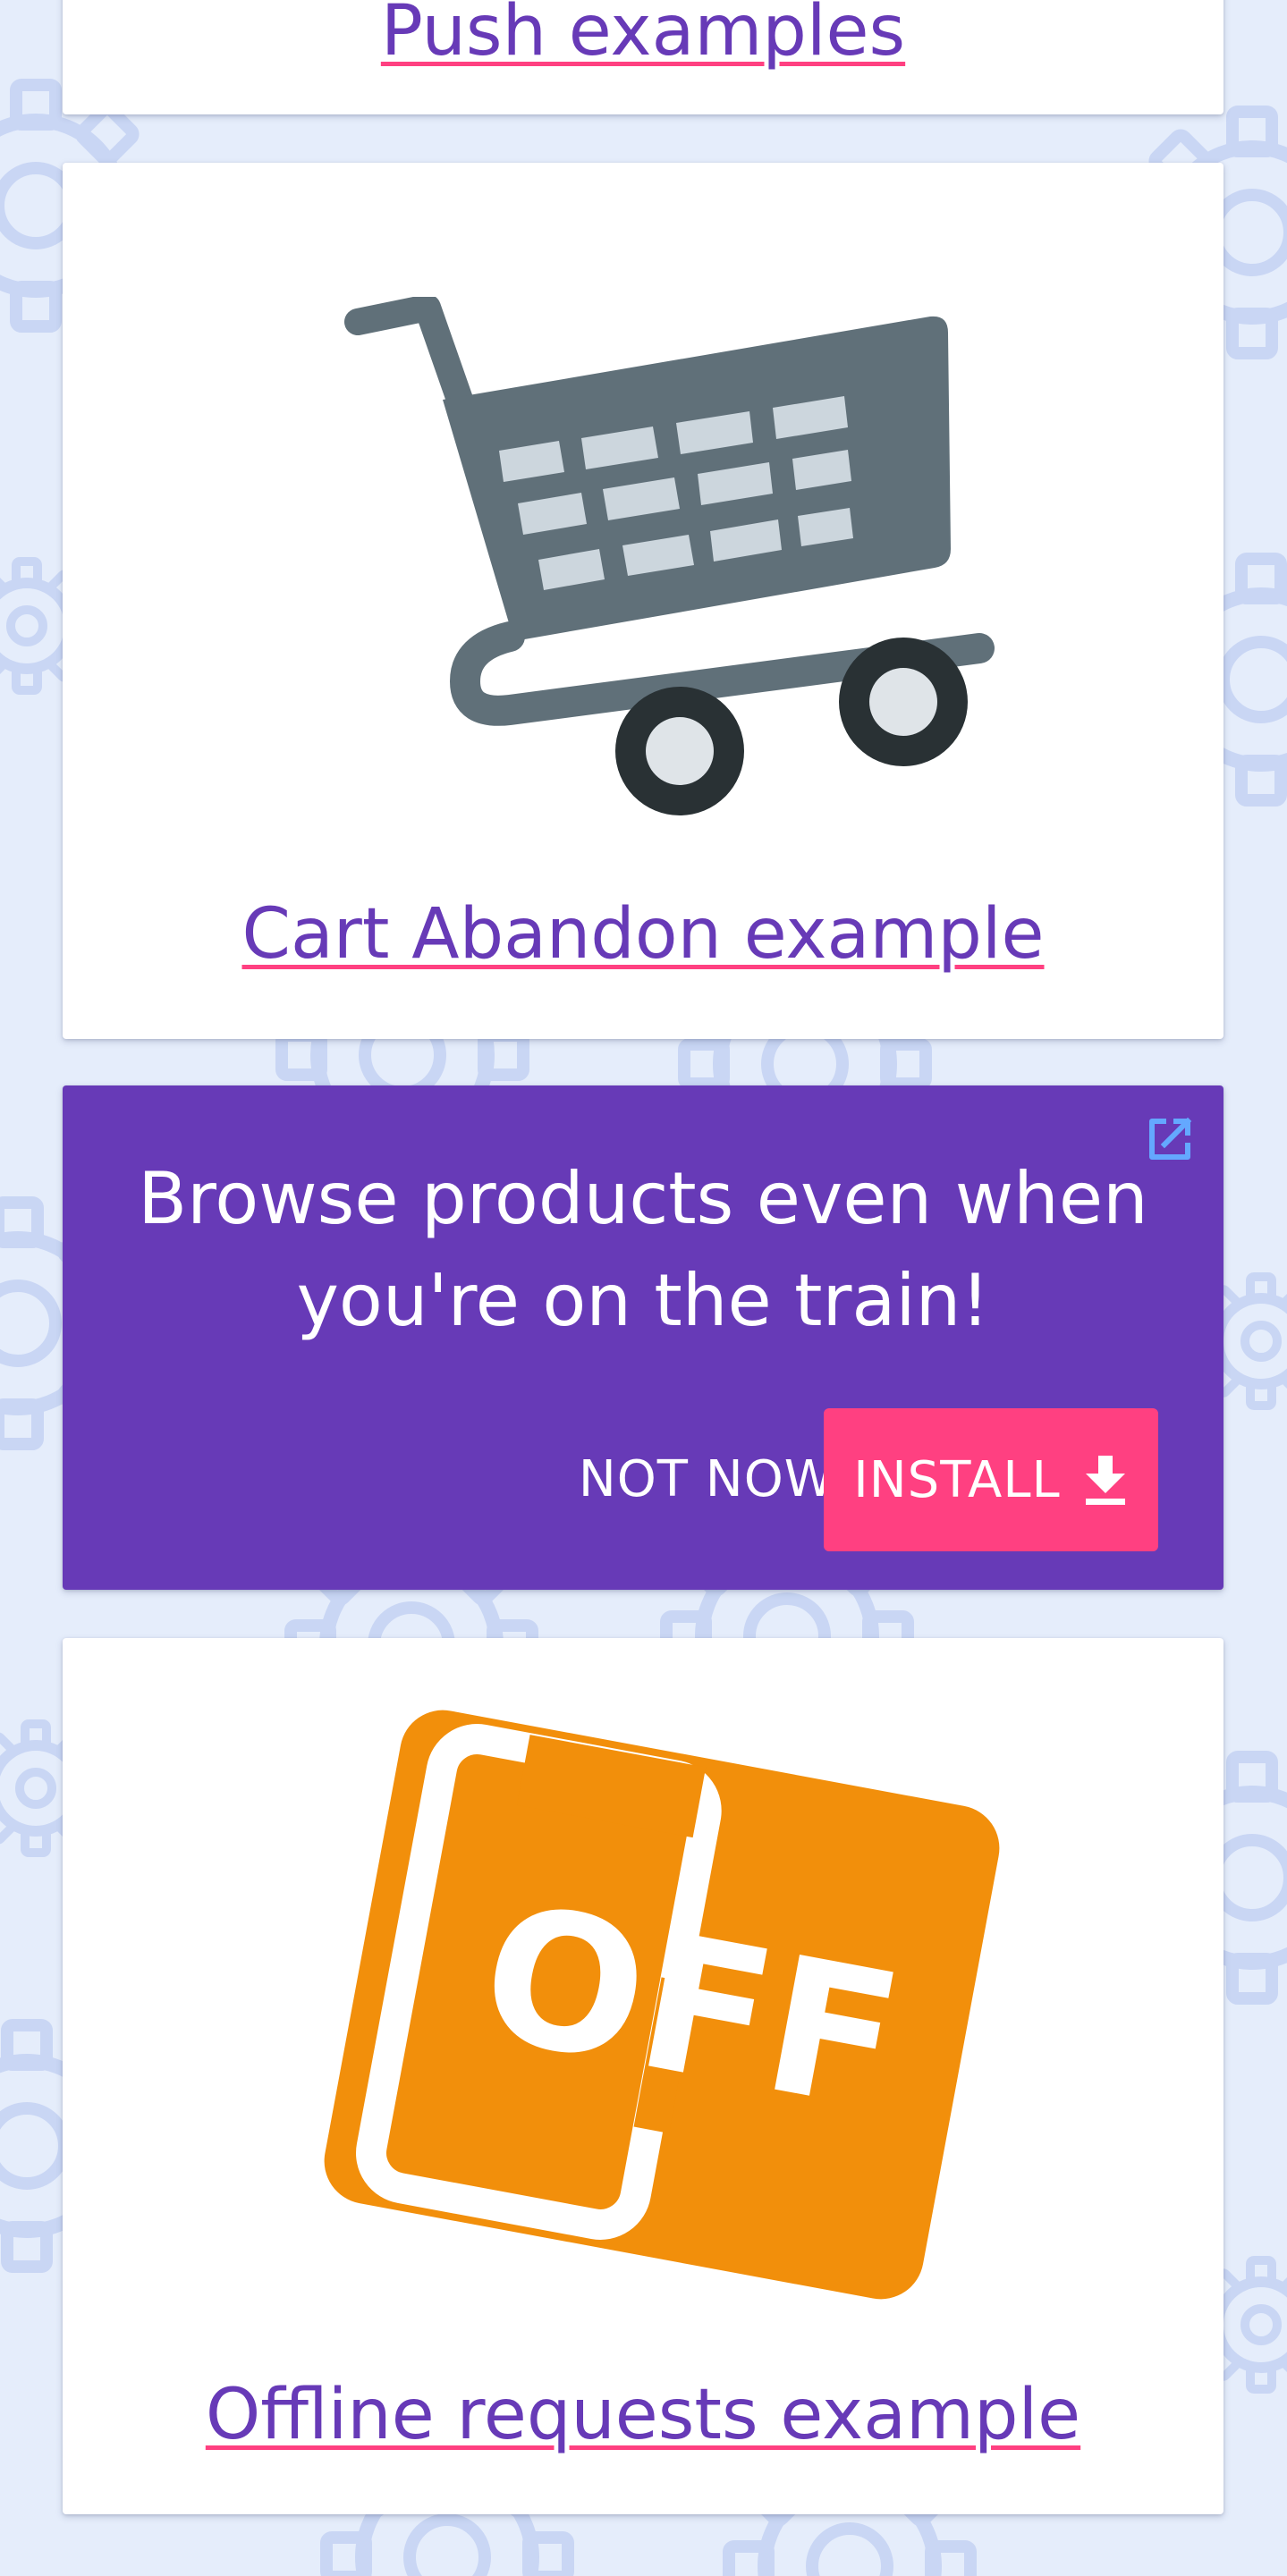  What do you see at coordinates (1170, 1139) in the screenshot?
I see `open-in-new-icon` at bounding box center [1170, 1139].